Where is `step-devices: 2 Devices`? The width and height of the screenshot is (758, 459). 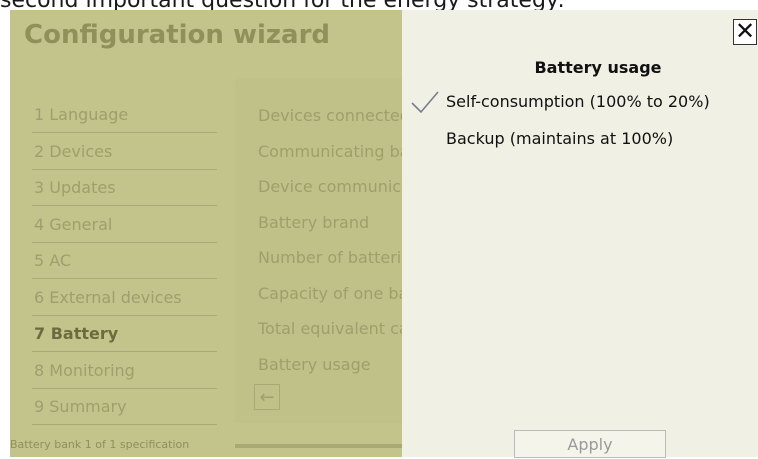
step-devices: 2 Devices is located at coordinates (124, 152).